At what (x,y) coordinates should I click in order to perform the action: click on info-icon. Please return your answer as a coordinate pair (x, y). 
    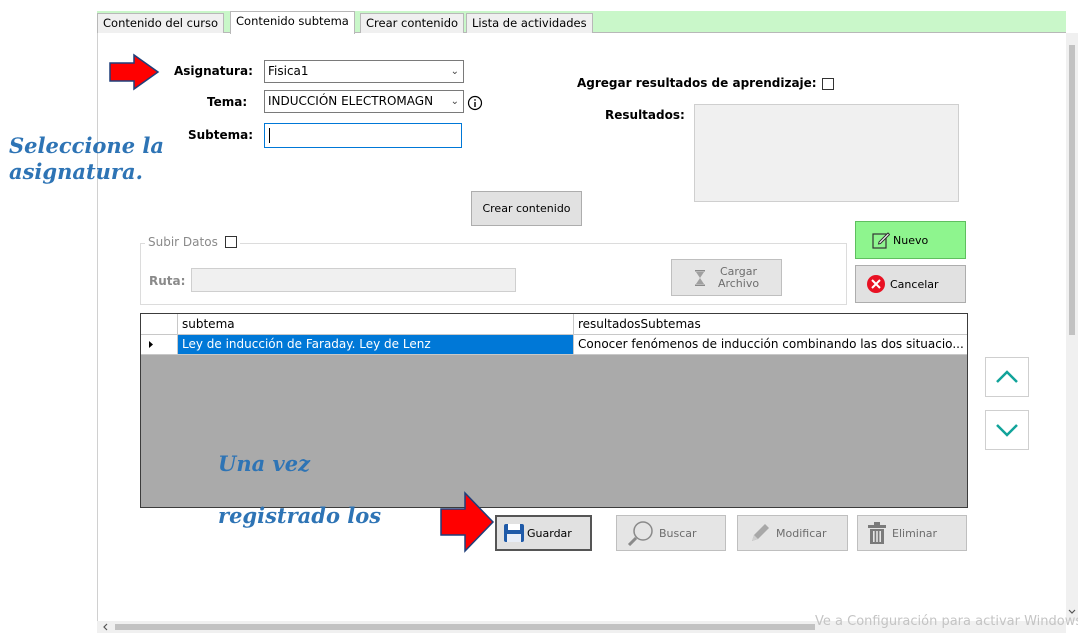
    Looking at the image, I should click on (475, 103).